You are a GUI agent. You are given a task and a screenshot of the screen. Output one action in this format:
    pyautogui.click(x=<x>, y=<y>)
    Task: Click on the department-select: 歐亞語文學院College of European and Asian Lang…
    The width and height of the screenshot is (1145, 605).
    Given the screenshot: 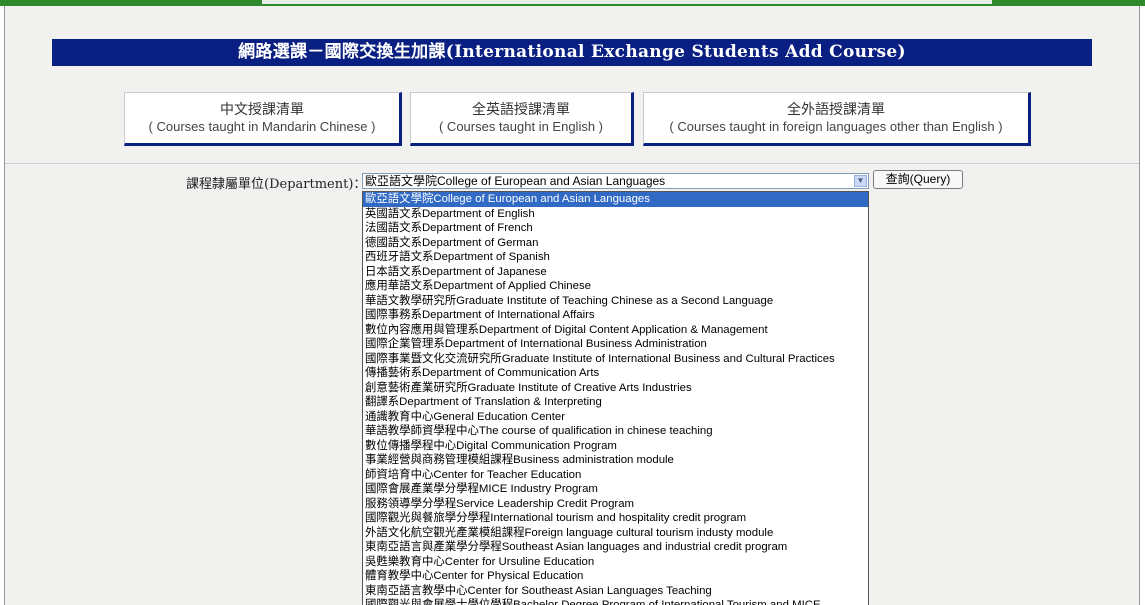 What is the action you would take?
    pyautogui.click(x=615, y=181)
    